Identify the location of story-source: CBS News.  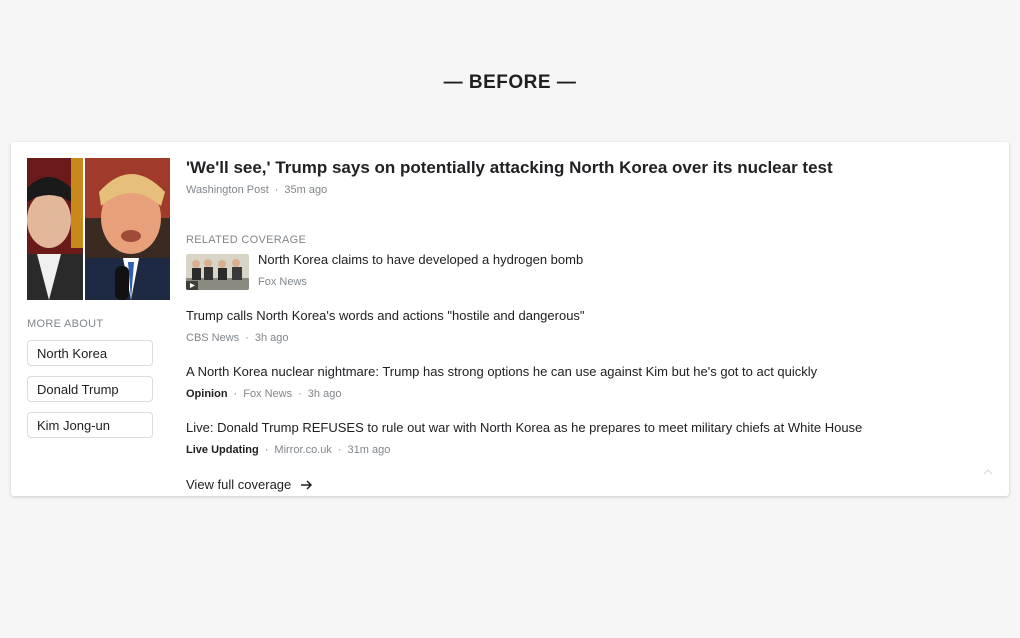
(212, 338).